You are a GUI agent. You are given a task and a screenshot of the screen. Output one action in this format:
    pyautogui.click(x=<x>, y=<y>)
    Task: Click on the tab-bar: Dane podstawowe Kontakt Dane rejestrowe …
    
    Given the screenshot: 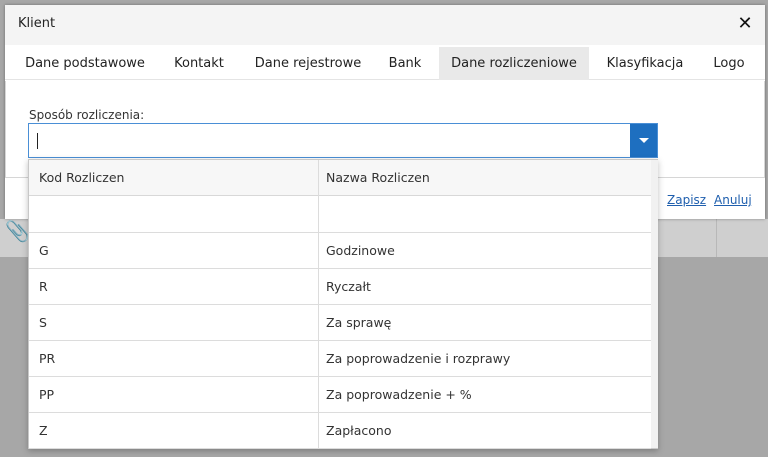 What is the action you would take?
    pyautogui.click(x=385, y=62)
    